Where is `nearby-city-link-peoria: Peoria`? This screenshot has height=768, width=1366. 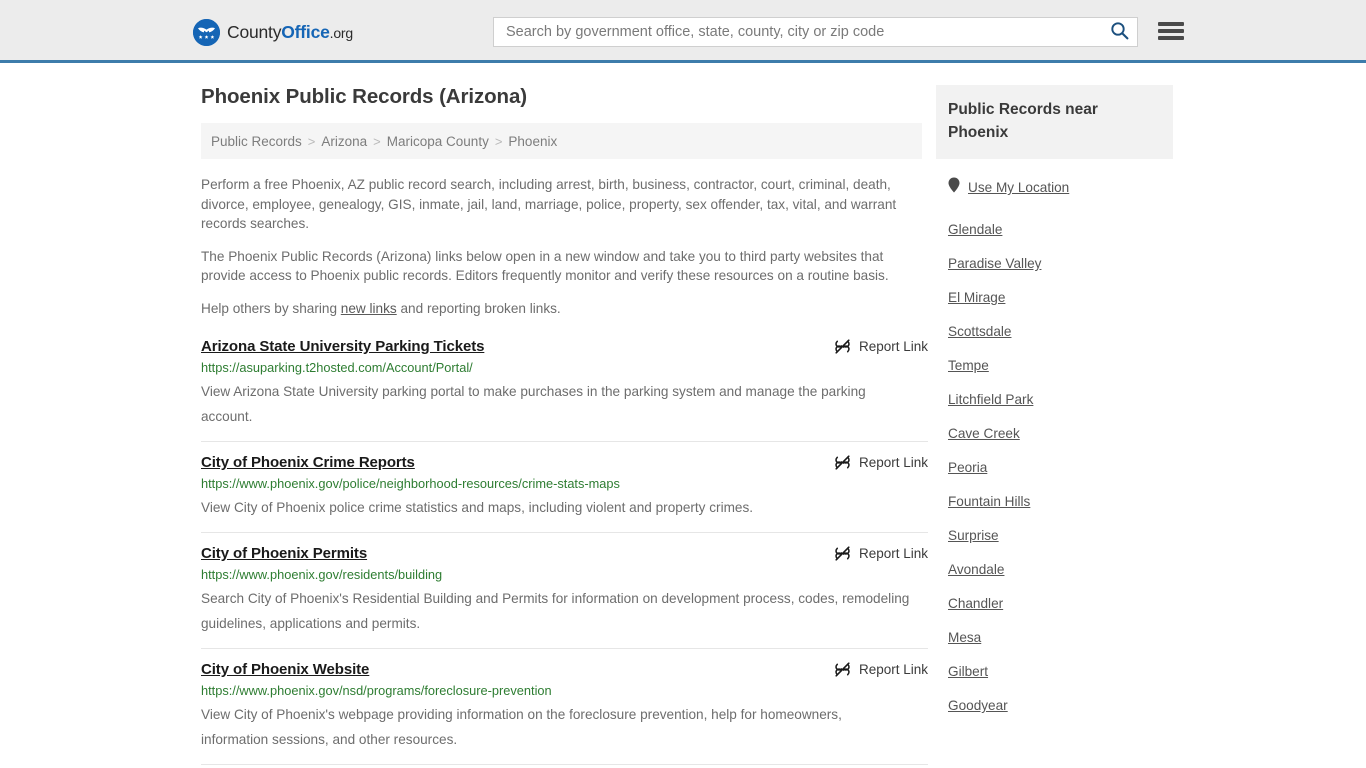
nearby-city-link-peoria: Peoria is located at coordinates (1054, 467).